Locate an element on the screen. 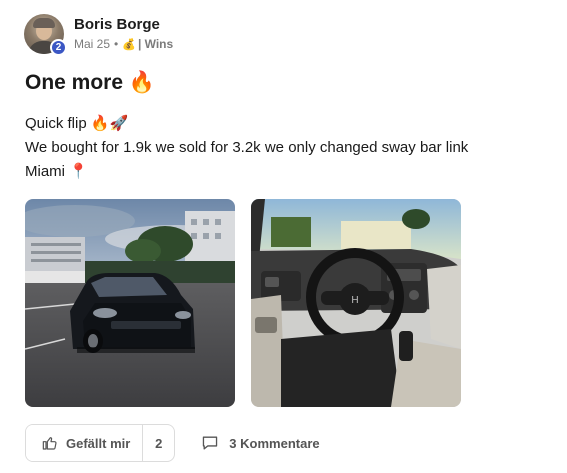 The width and height of the screenshot is (567, 473). comment-icon is located at coordinates (210, 443).